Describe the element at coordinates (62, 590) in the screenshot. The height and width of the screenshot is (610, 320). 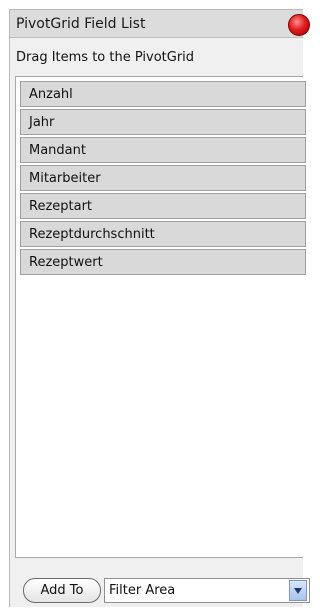
I see `add-to-button: Add To` at that location.